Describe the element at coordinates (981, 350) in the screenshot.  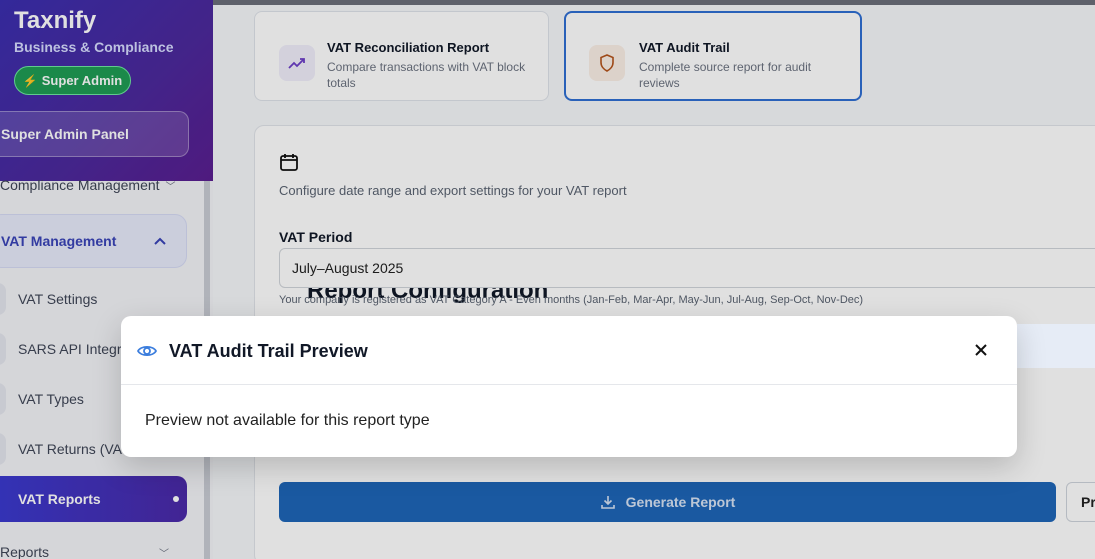
I see `close-icon` at that location.